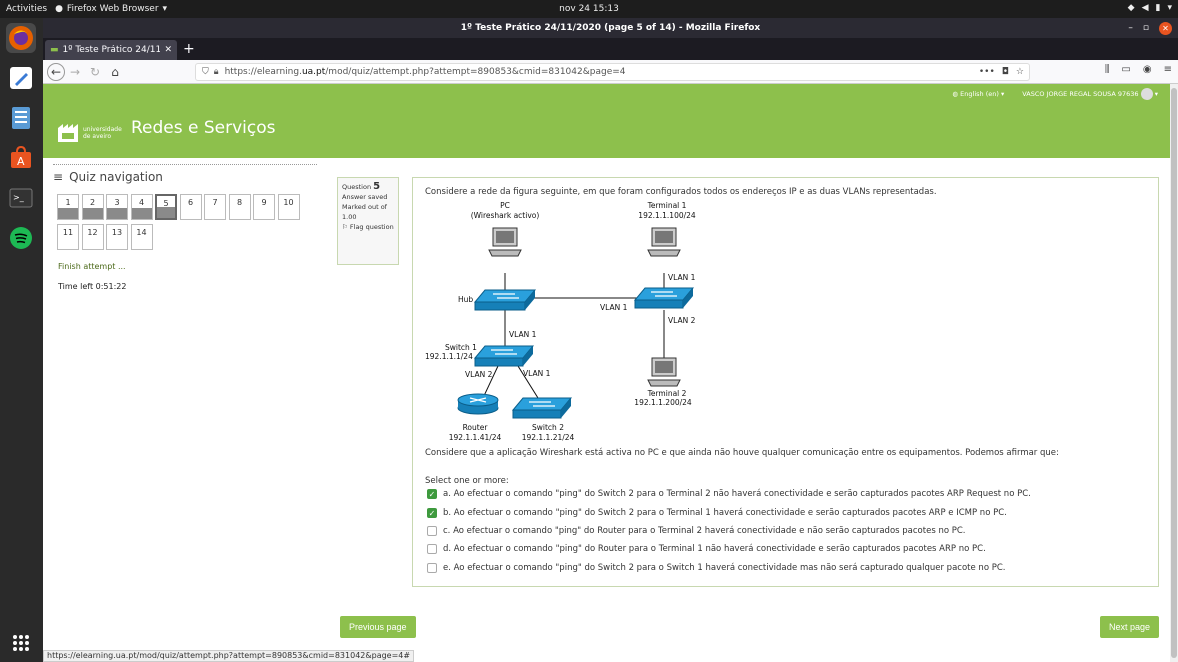 Image resolution: width=1178 pixels, height=662 pixels. I want to click on reload-icon: ↻, so click(95, 72).